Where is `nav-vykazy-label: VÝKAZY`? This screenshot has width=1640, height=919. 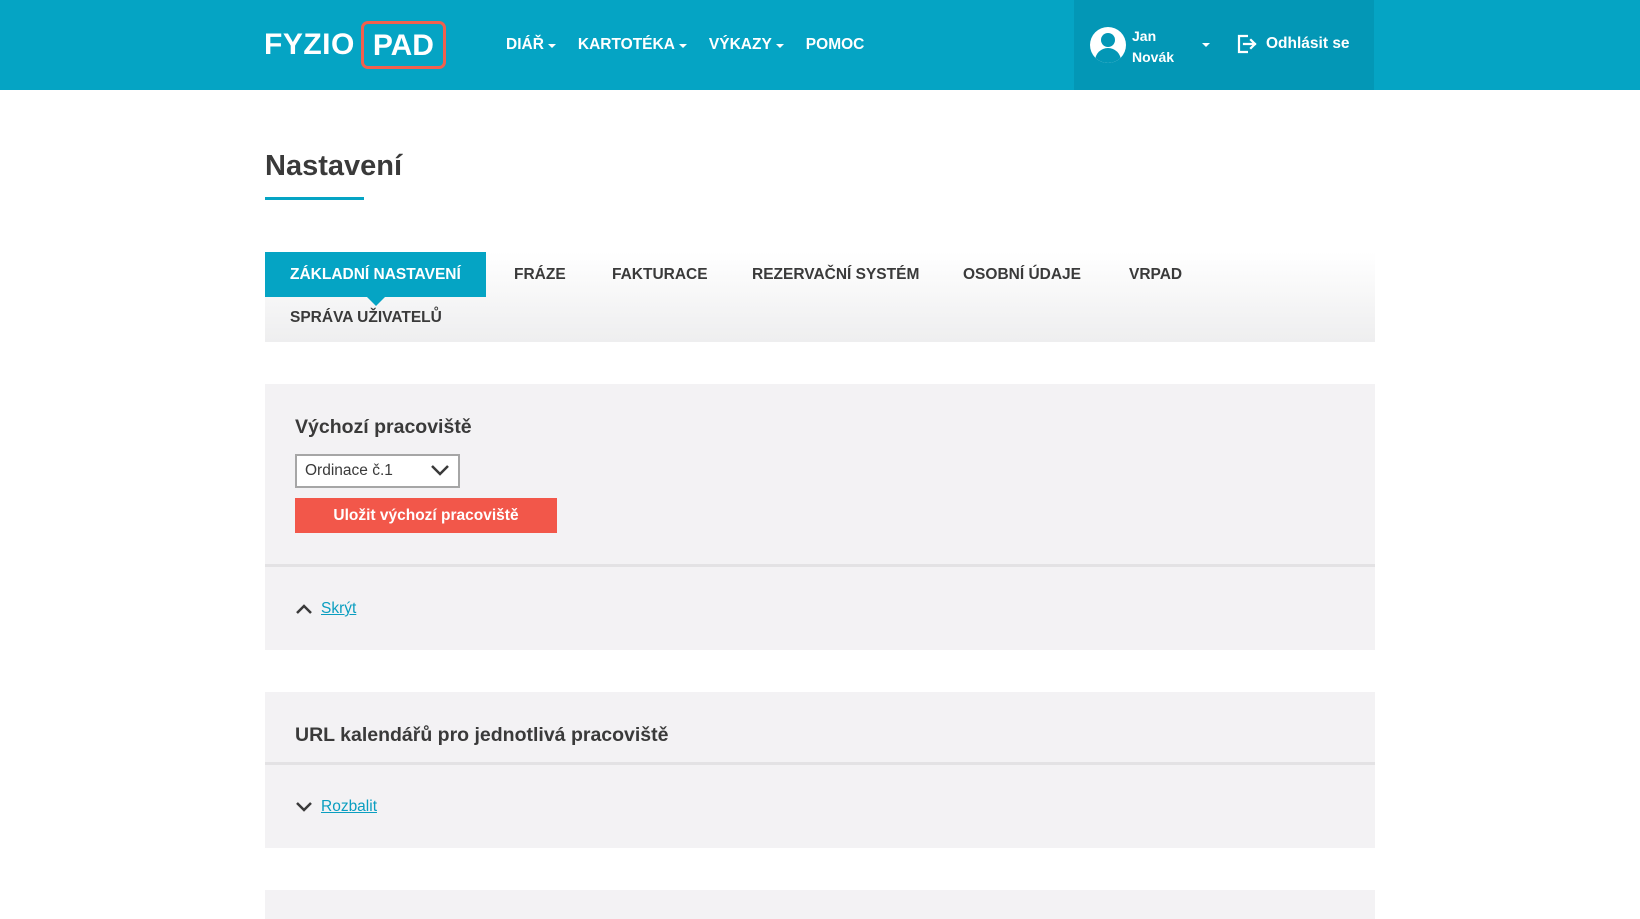
nav-vykazy-label: VÝKAZY is located at coordinates (740, 44).